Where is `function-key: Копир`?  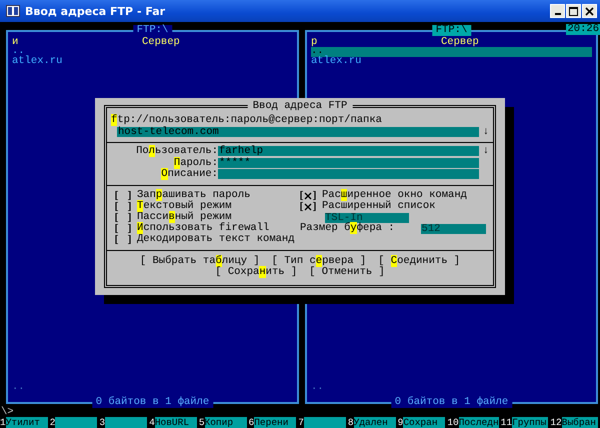 function-key: Копир is located at coordinates (225, 422).